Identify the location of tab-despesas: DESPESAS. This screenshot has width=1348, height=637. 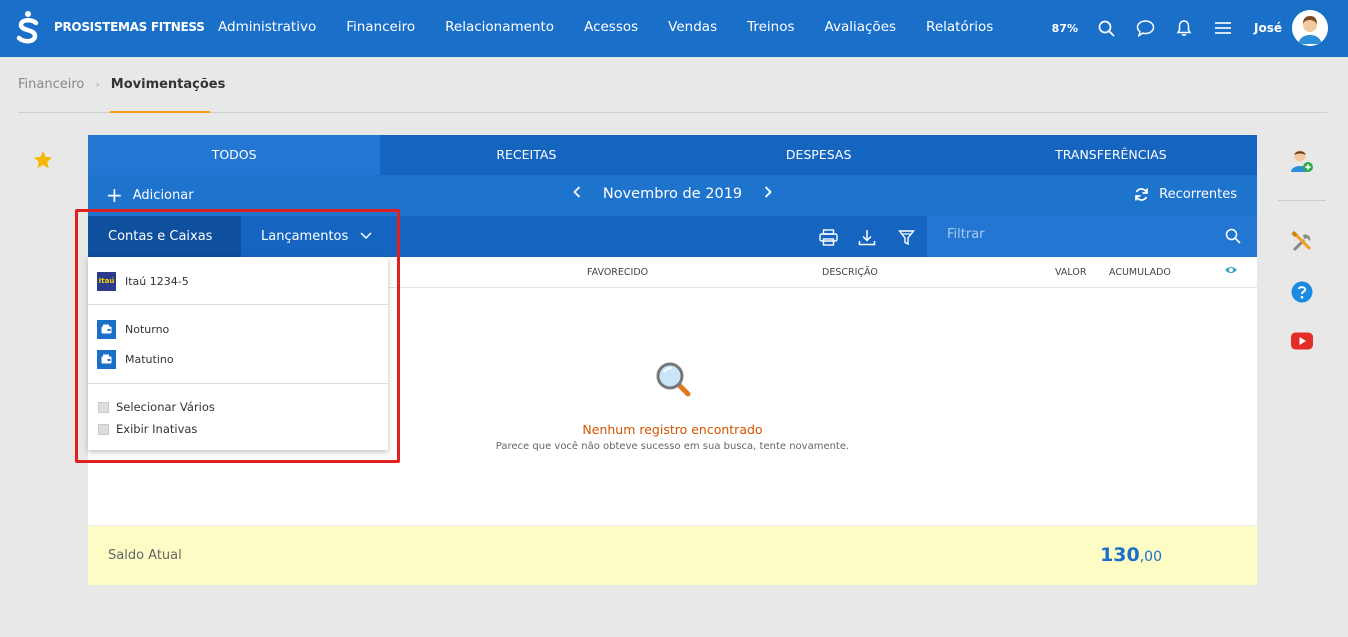
(818, 155).